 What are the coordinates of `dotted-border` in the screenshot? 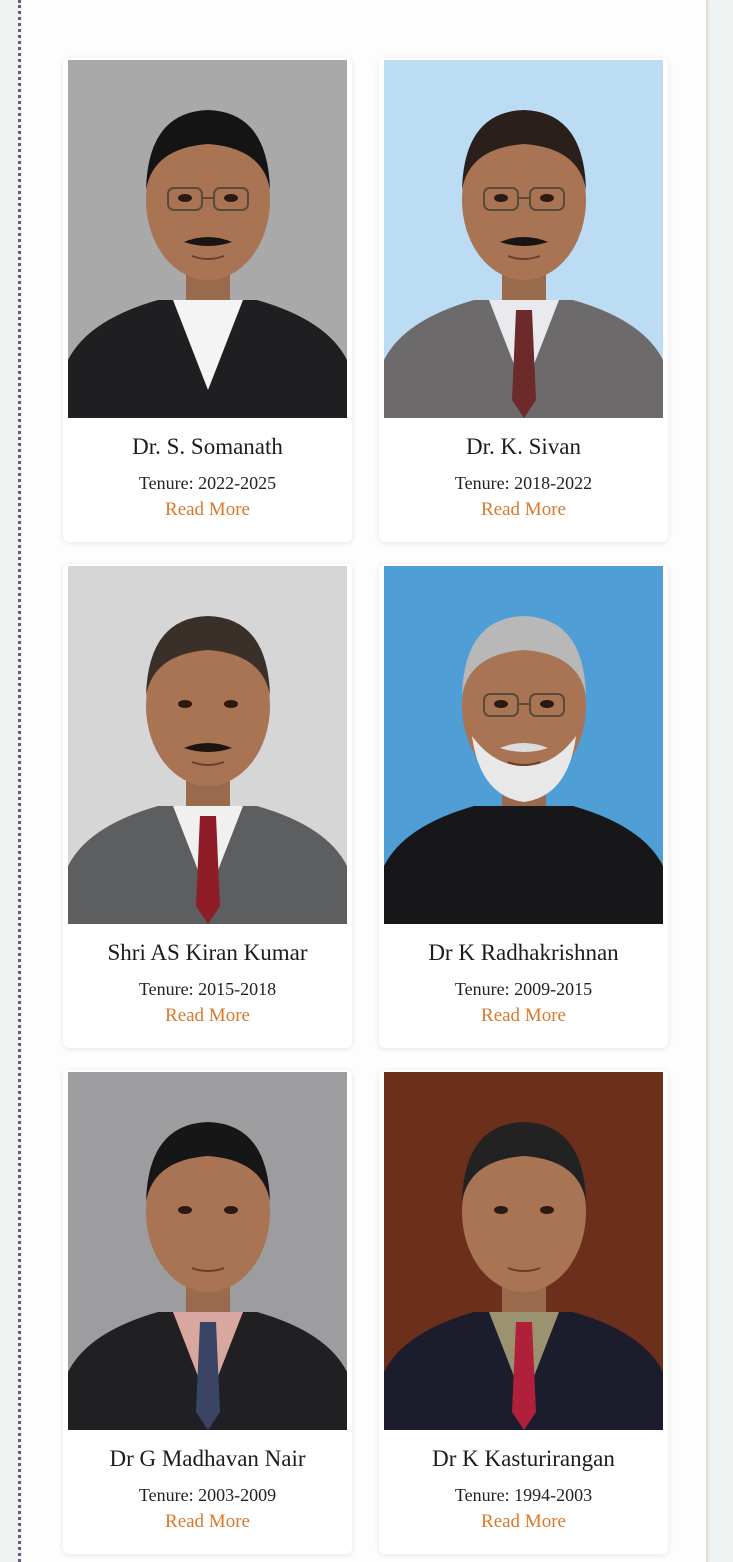 It's located at (19, 781).